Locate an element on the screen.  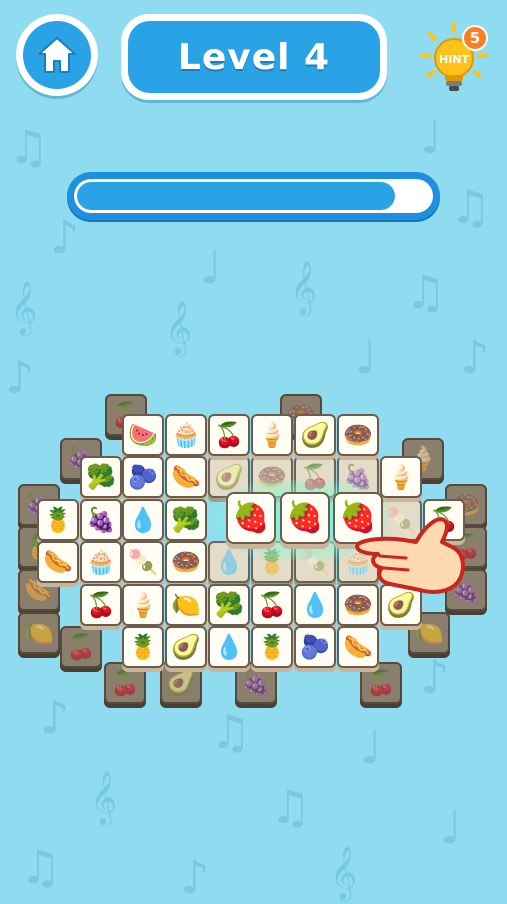
tile-watermelon: 🍉 is located at coordinates (143, 435).